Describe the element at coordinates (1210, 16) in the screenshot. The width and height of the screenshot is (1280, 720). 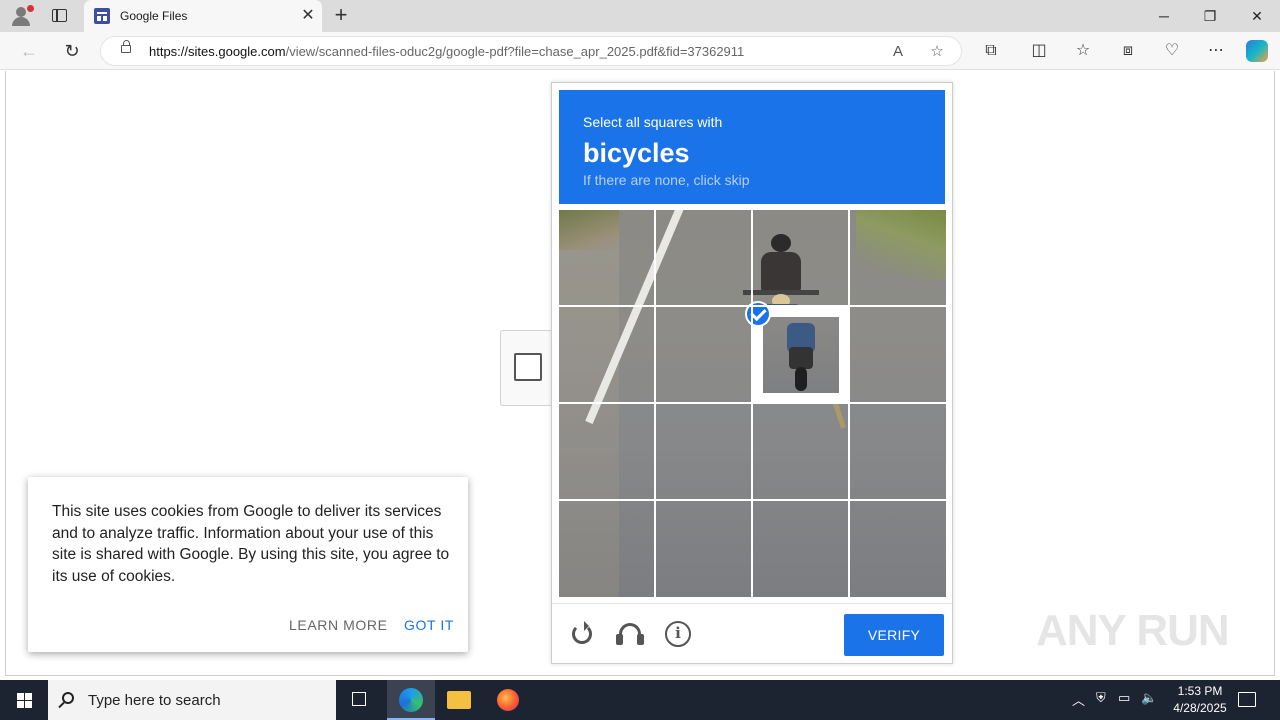
I see `restore-button: ❐` at that location.